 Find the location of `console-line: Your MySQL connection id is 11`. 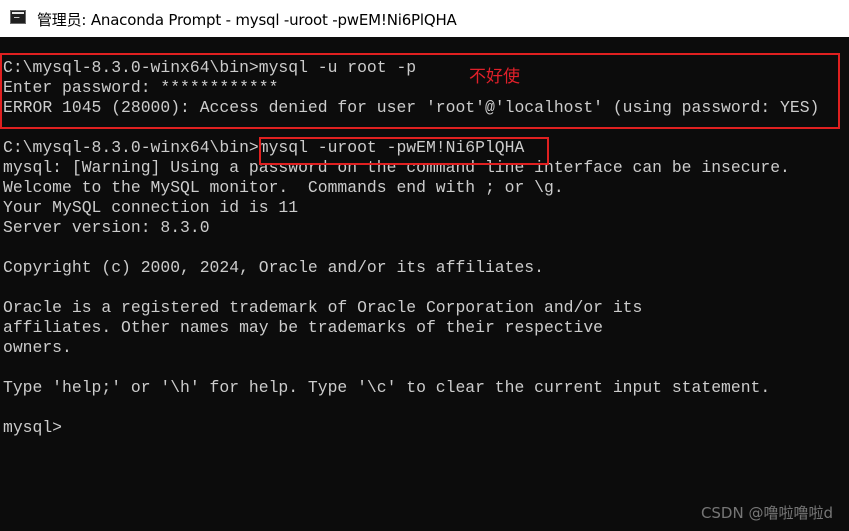

console-line: Your MySQL connection id is 11 is located at coordinates (151, 207).